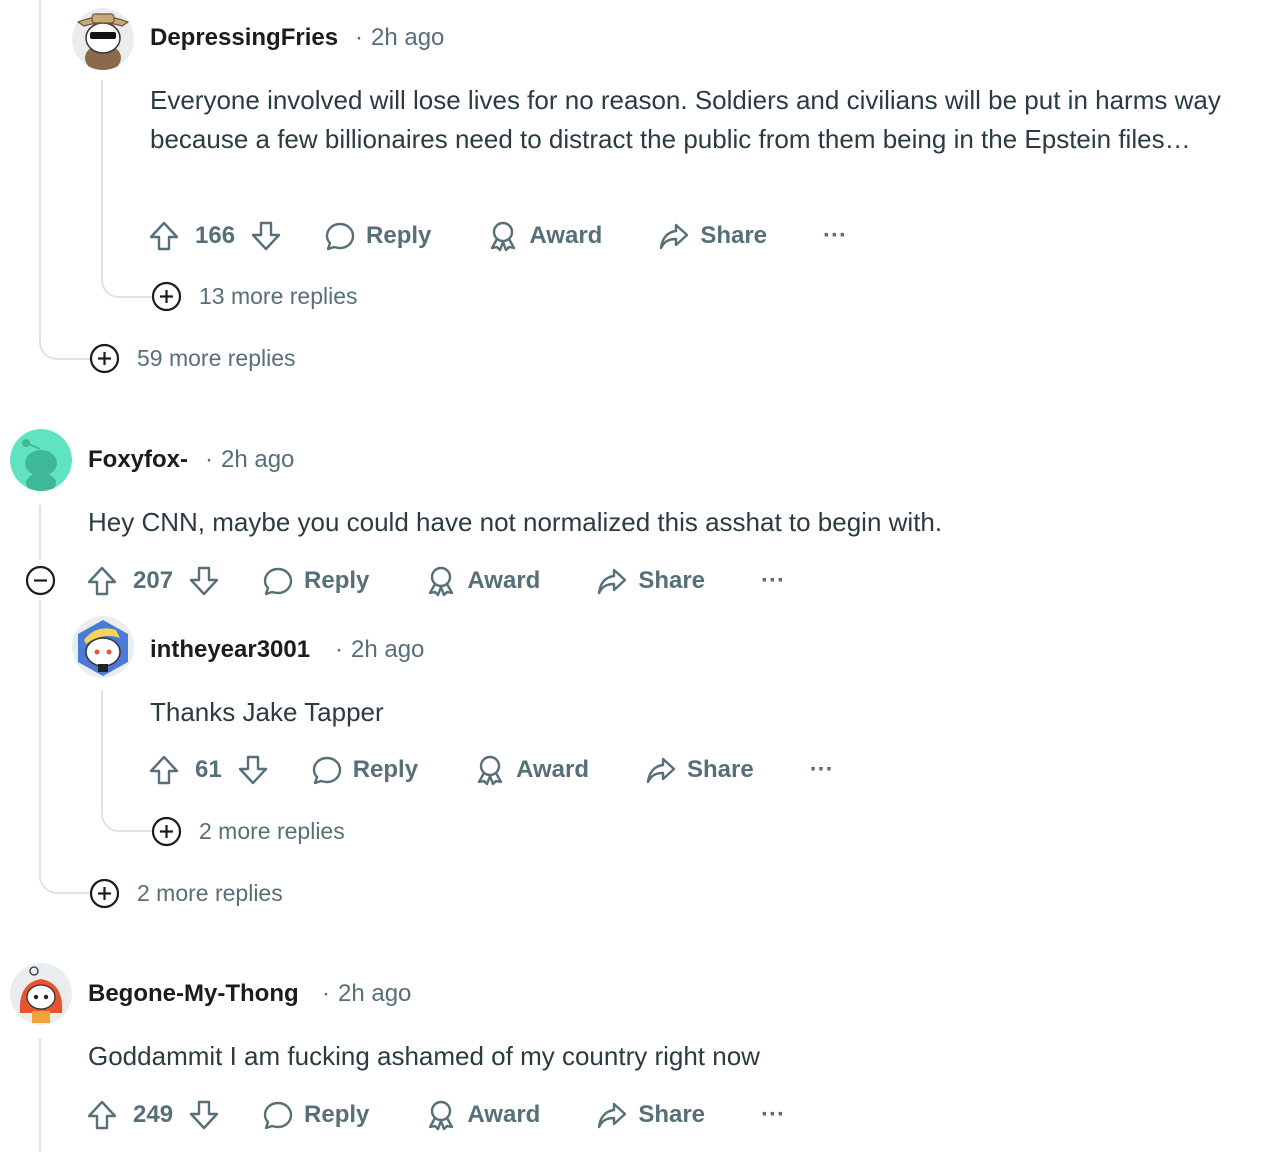  What do you see at coordinates (153, 580) in the screenshot?
I see `vote-count: 207` at bounding box center [153, 580].